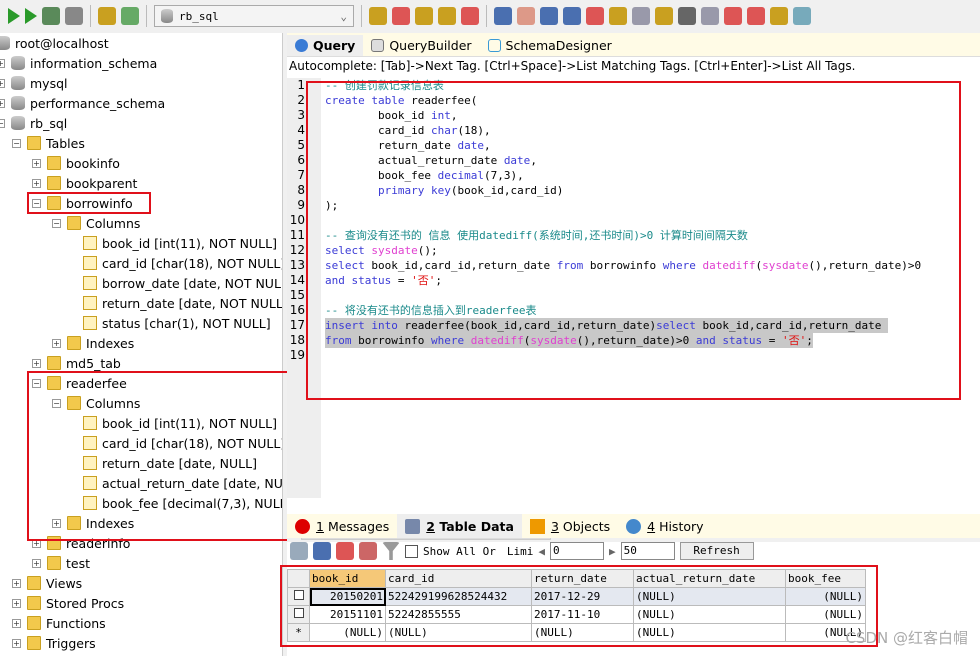 The image size is (980, 656). What do you see at coordinates (175, 283) in the screenshot?
I see `tree-node-borrow_date: borrow_date [date, NOT NULL]` at bounding box center [175, 283].